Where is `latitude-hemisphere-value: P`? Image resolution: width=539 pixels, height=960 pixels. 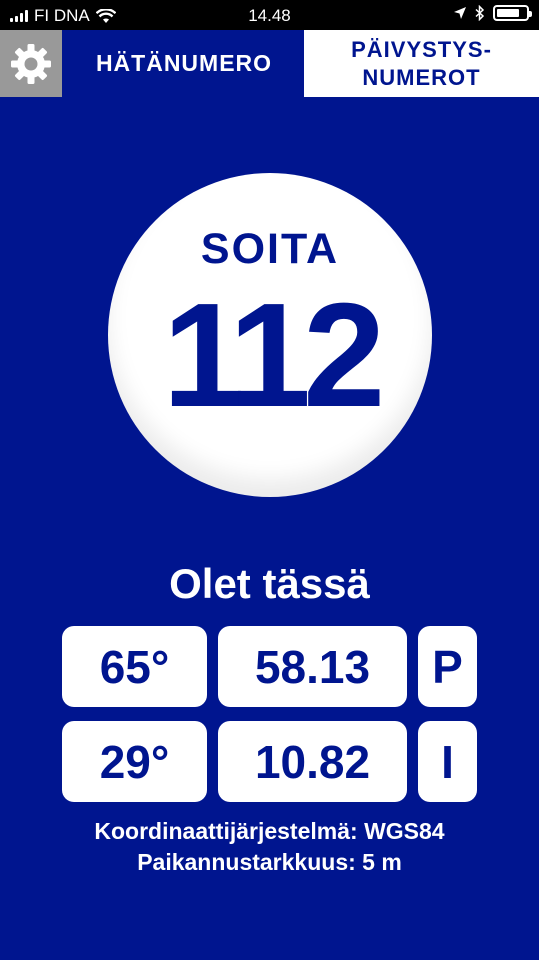
latitude-hemisphere-value: P is located at coordinates (447, 666).